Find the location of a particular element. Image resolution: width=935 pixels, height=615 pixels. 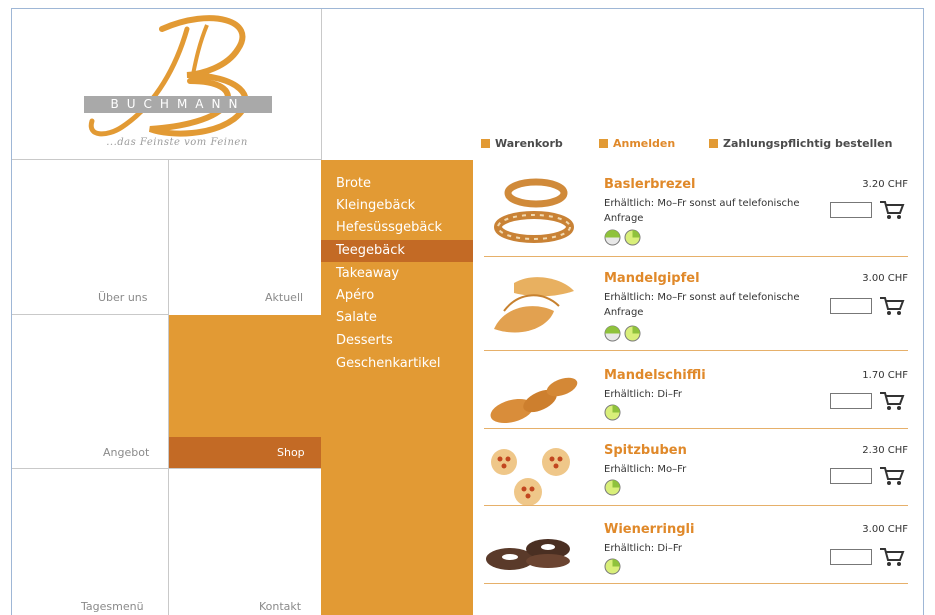

category-desserts: Desserts is located at coordinates (397, 341).